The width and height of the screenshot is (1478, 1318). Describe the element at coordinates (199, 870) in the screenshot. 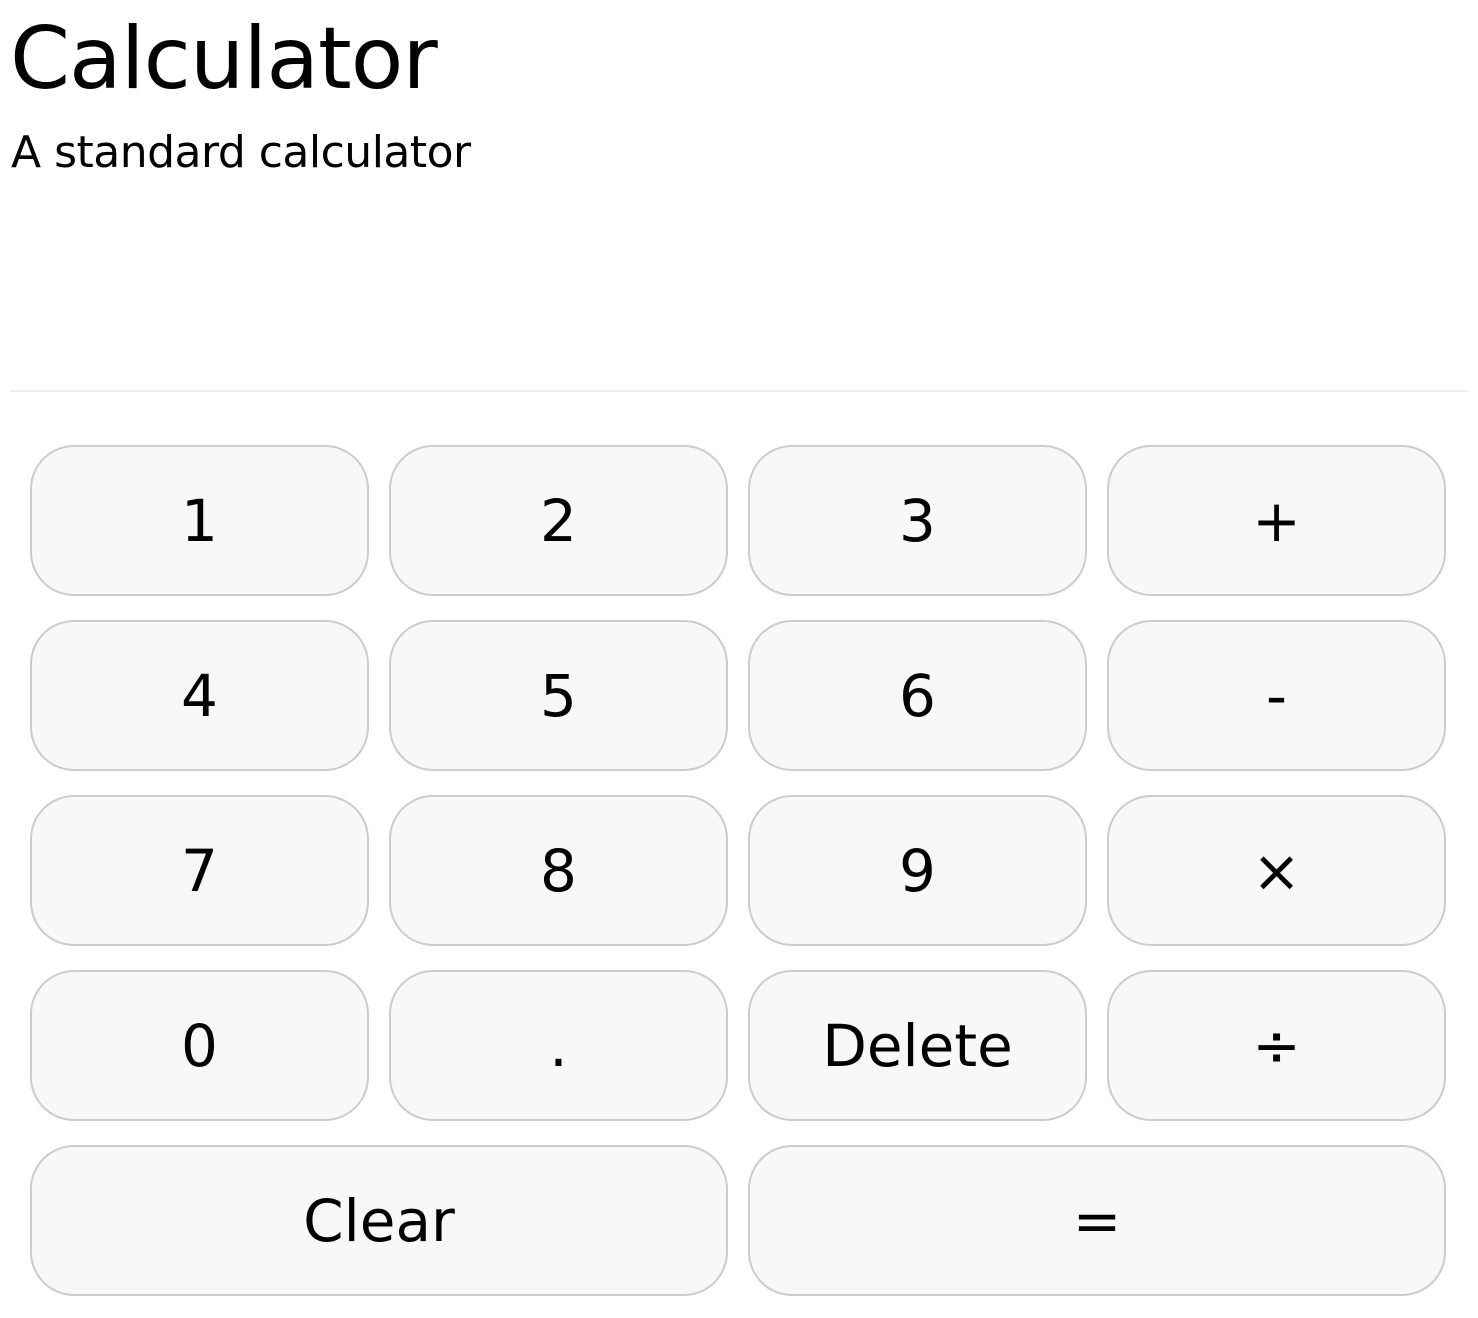

I see `key-7: 7` at that location.